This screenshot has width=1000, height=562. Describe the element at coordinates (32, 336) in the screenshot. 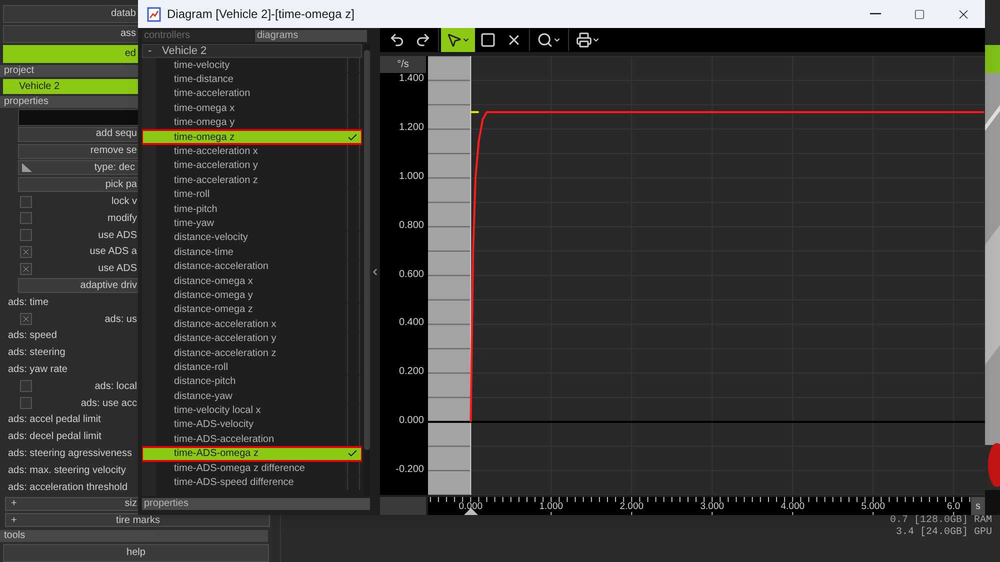

I see `property-label: ads: speed` at that location.